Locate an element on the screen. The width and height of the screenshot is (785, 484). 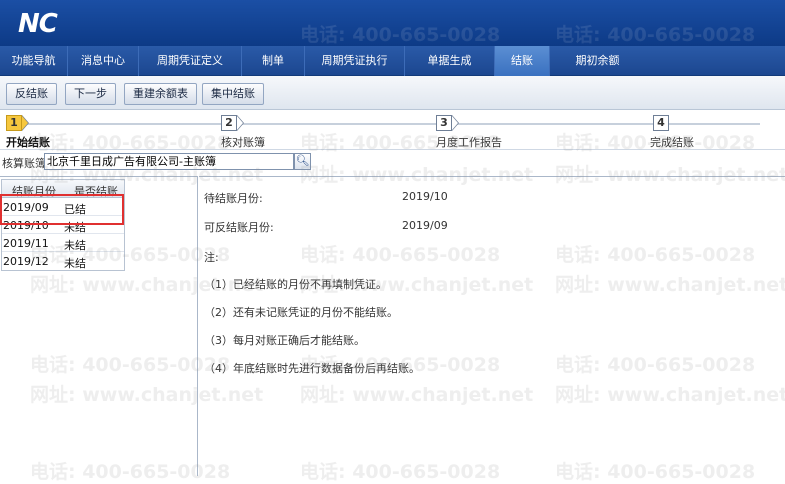
app-header: NC is located at coordinates (392, 23).